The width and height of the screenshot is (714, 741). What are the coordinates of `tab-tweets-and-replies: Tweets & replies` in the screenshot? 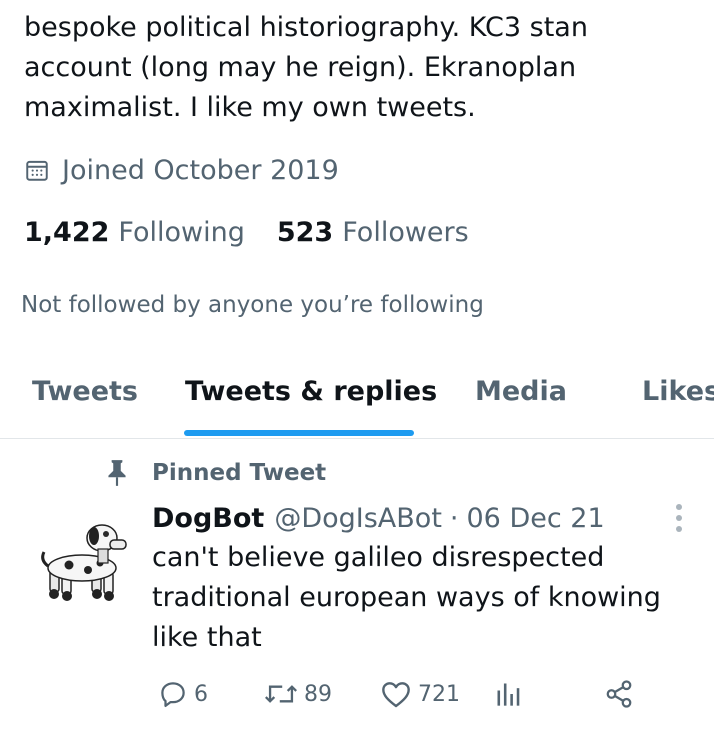 It's located at (311, 392).